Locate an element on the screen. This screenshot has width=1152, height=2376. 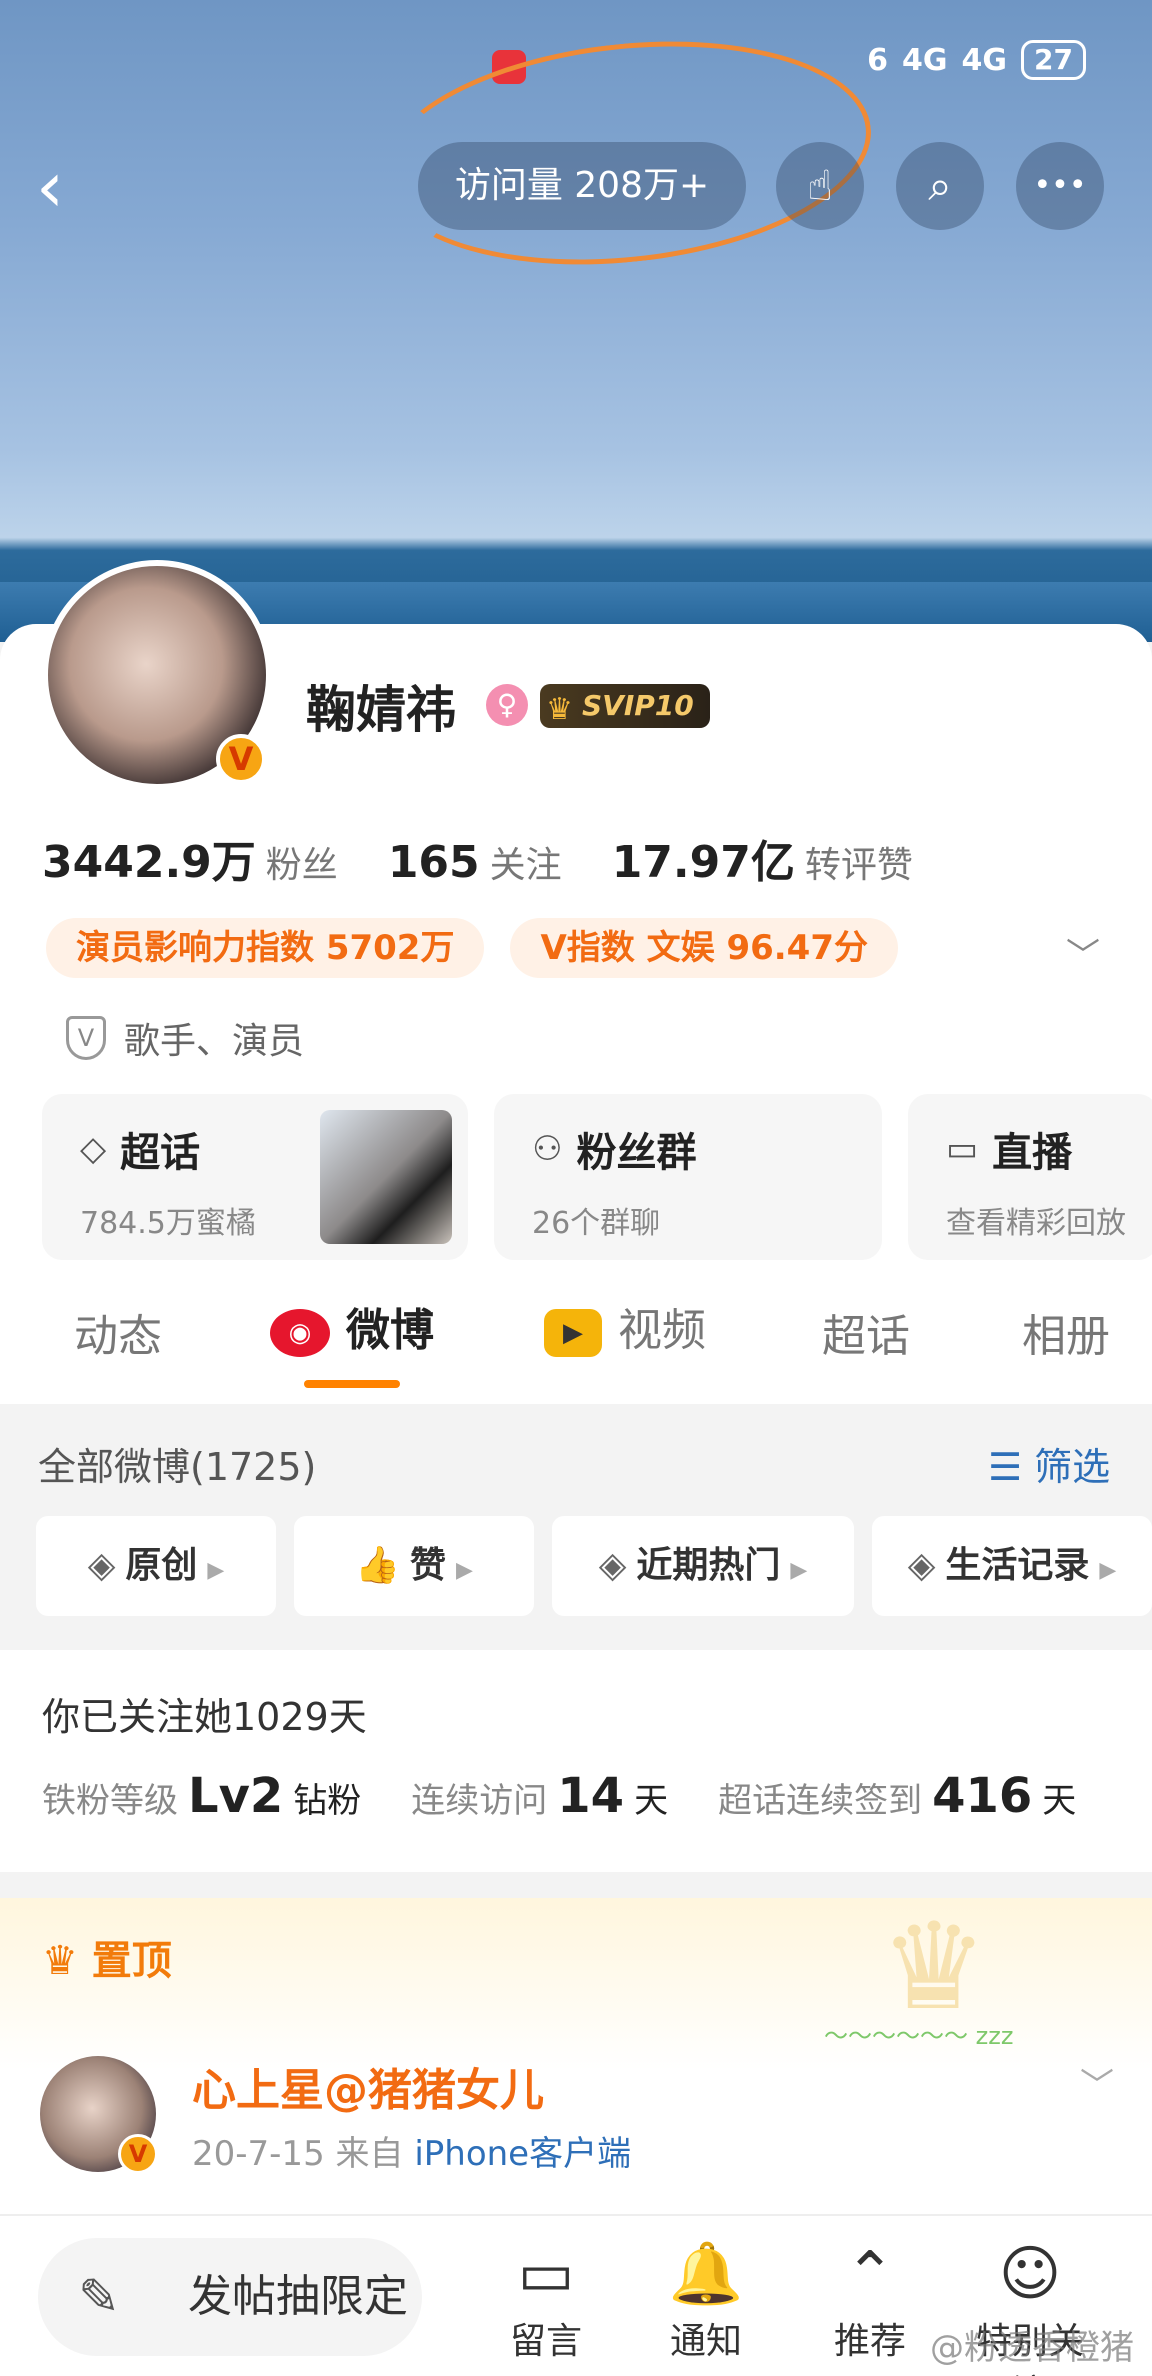
post-author: 心上星@猪猪女儿 is located at coordinates (368, 2086).